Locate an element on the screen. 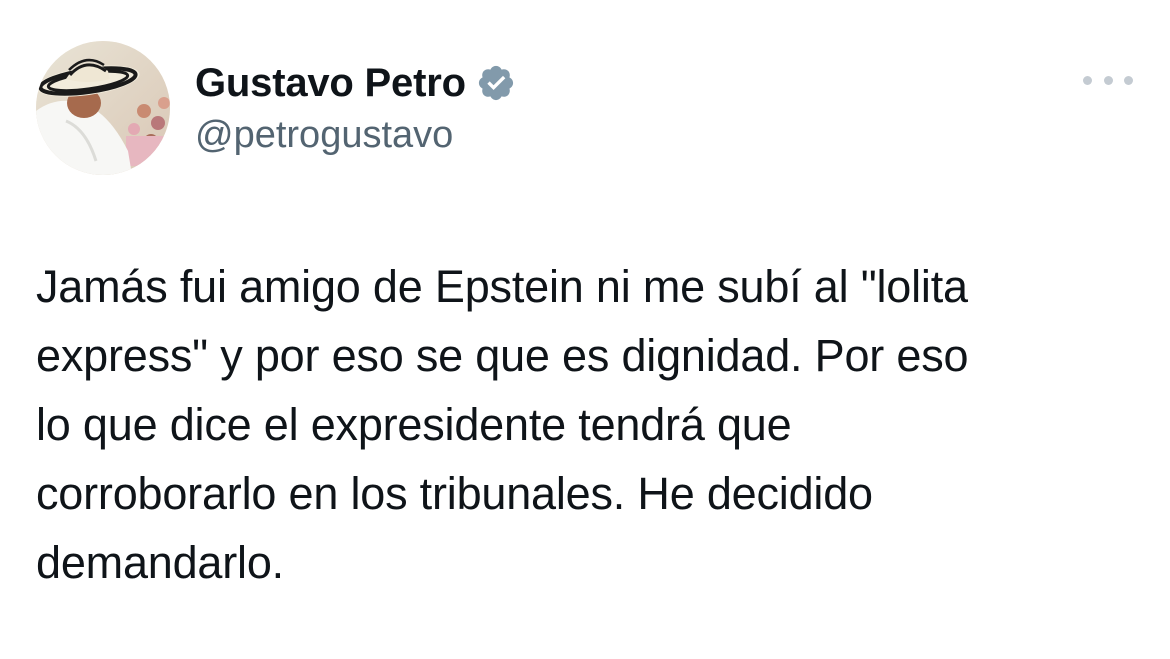 This screenshot has width=1170, height=659. author-display-name: Gustavo Petro is located at coordinates (330, 83).